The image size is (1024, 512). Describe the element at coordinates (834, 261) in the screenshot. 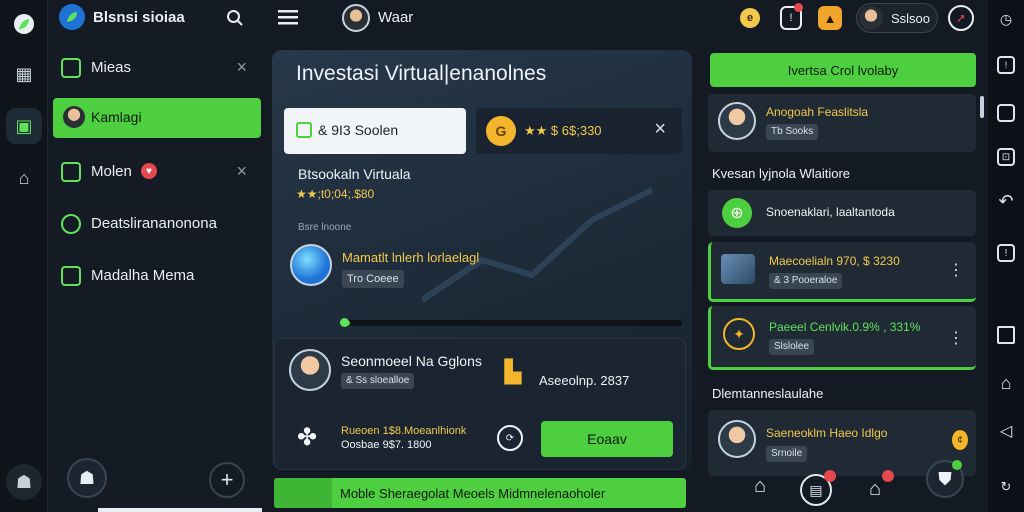

I see `list-item-title: Maecoelialn 970, $ 3230` at that location.